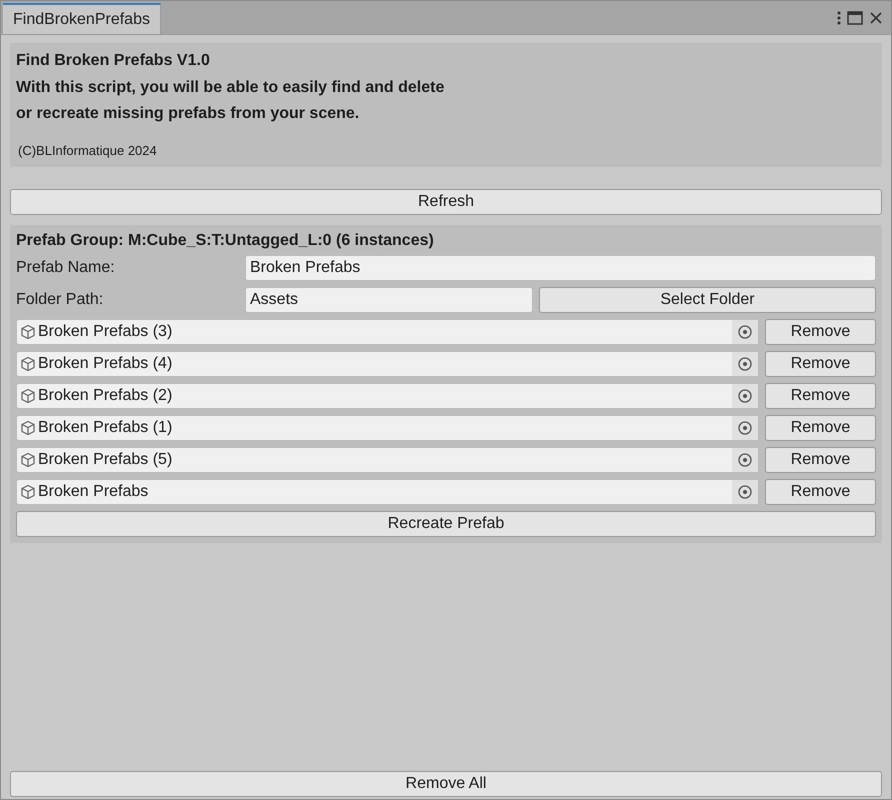 The image size is (892, 800). Describe the element at coordinates (387, 363) in the screenshot. I see `object-field: Broken Prefabs (4)` at that location.